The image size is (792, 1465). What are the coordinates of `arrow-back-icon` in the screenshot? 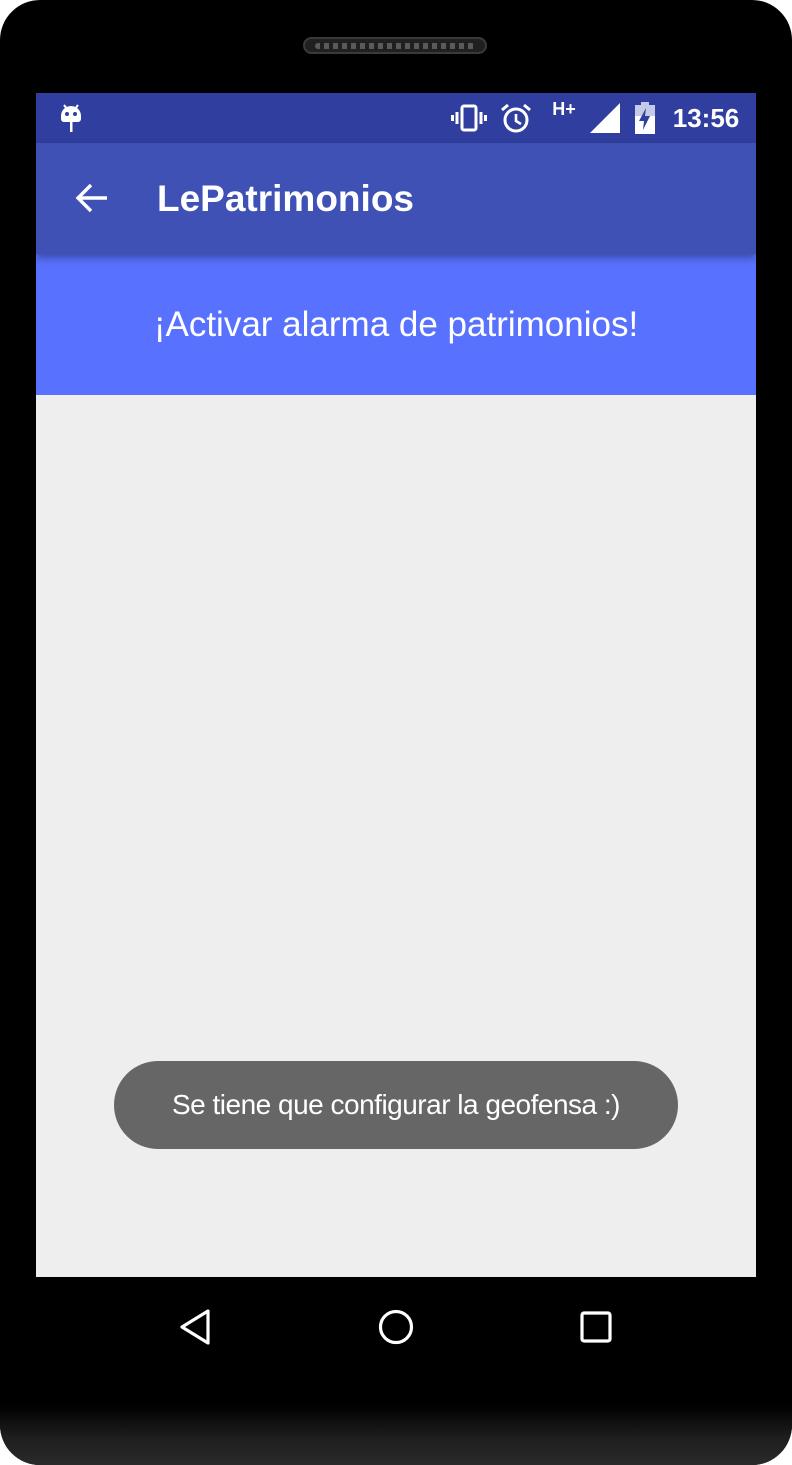 It's located at (91, 198).